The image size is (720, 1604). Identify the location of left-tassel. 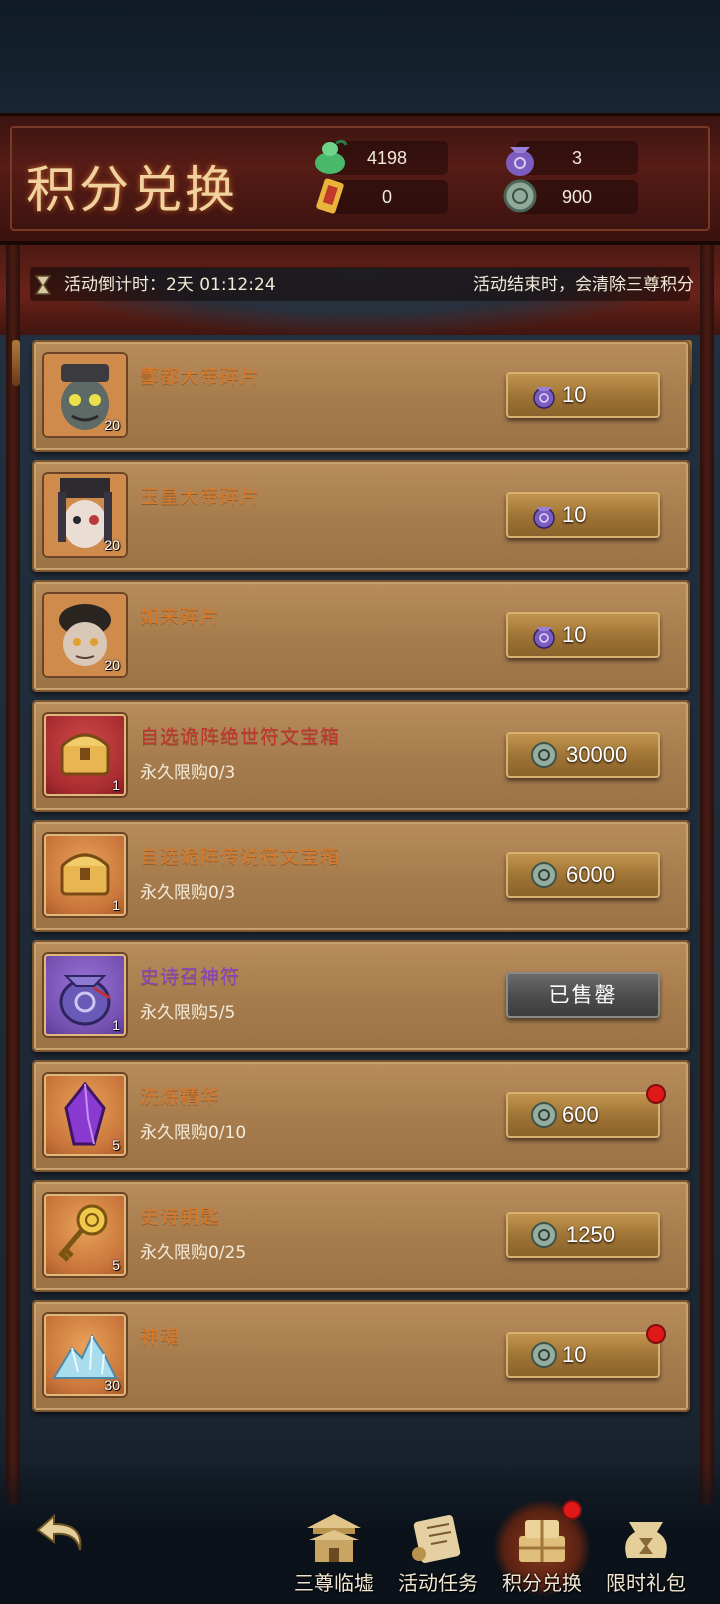
(16, 363).